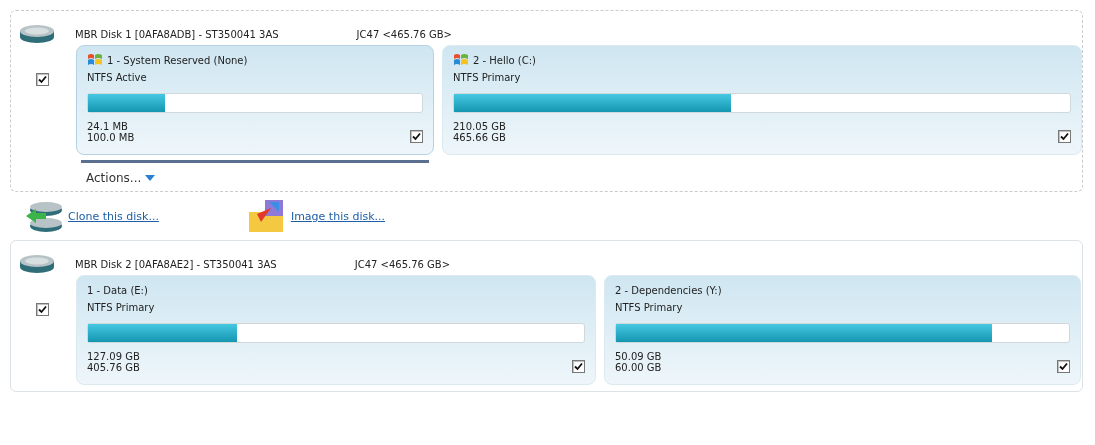 This screenshot has width=1095, height=445. Describe the element at coordinates (638, 356) in the screenshot. I see `used-size: 50.09 GB` at that location.